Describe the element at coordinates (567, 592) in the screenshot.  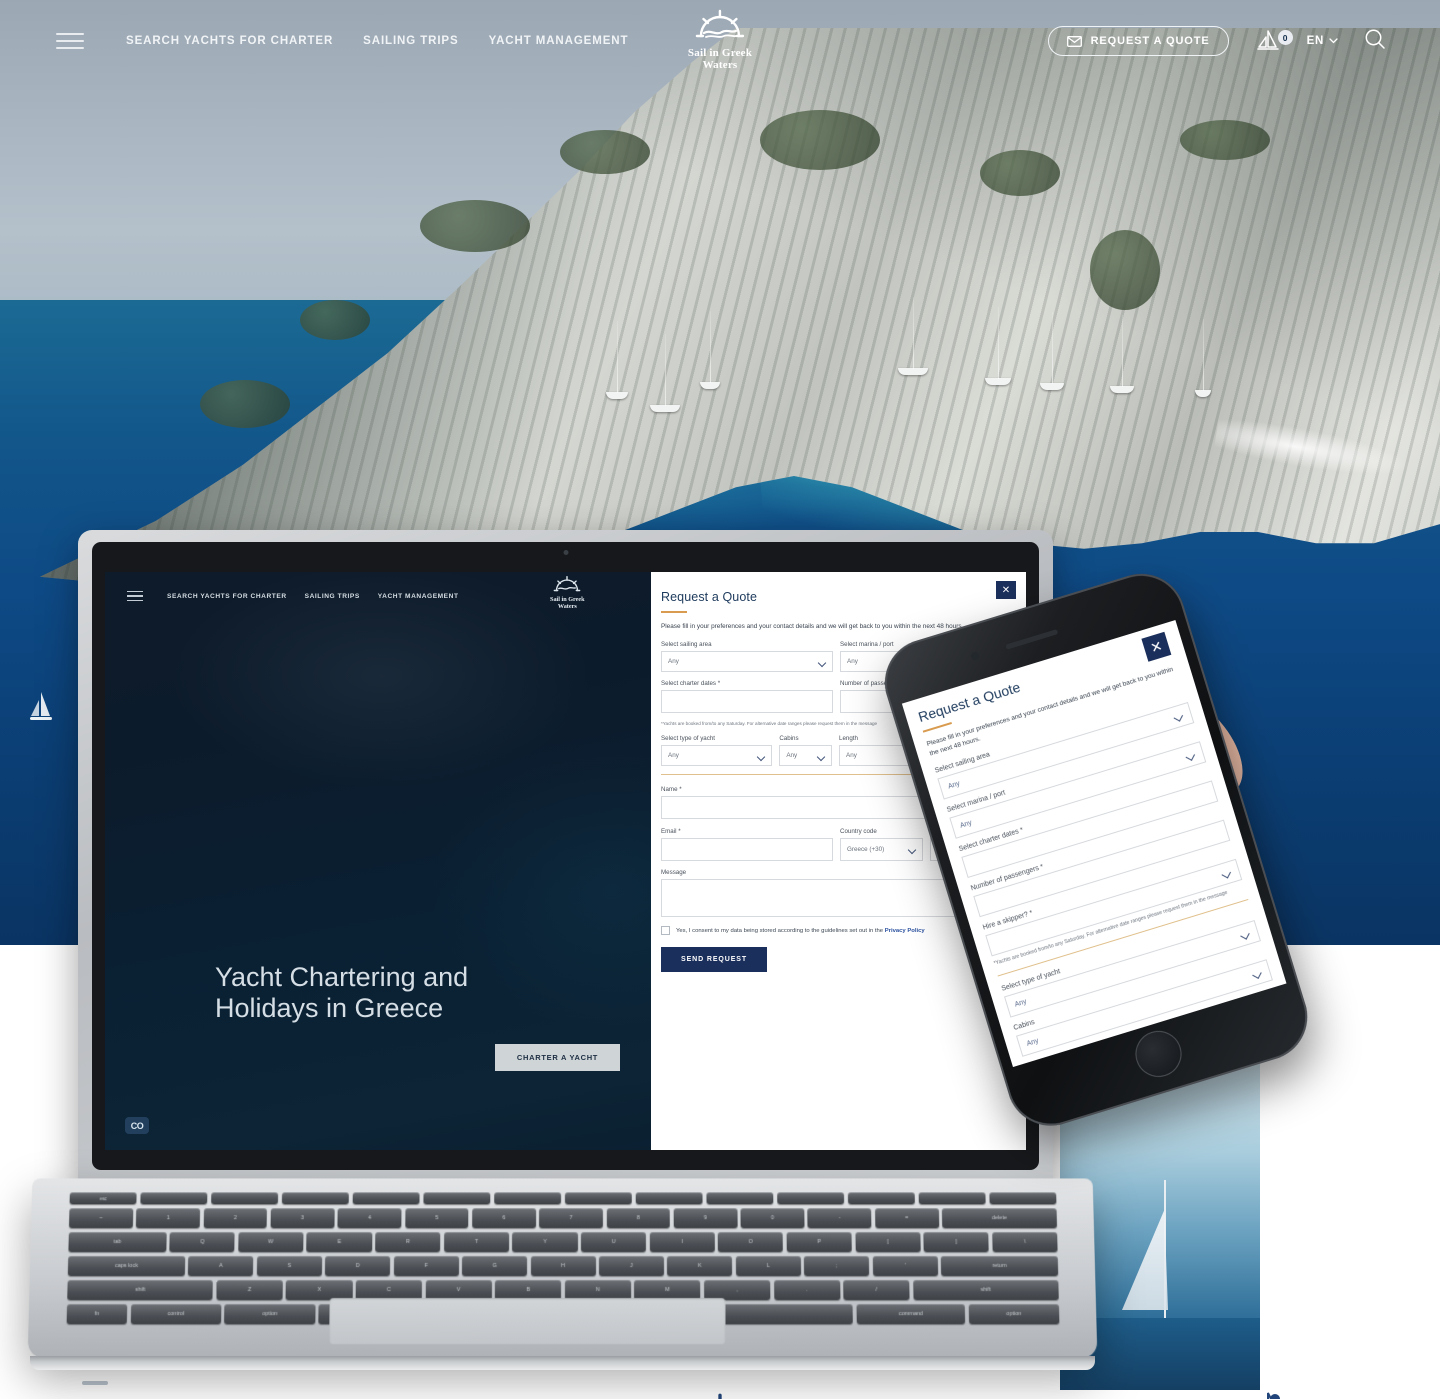
I see `screen-site-logo: Sail in Greek Waters` at that location.